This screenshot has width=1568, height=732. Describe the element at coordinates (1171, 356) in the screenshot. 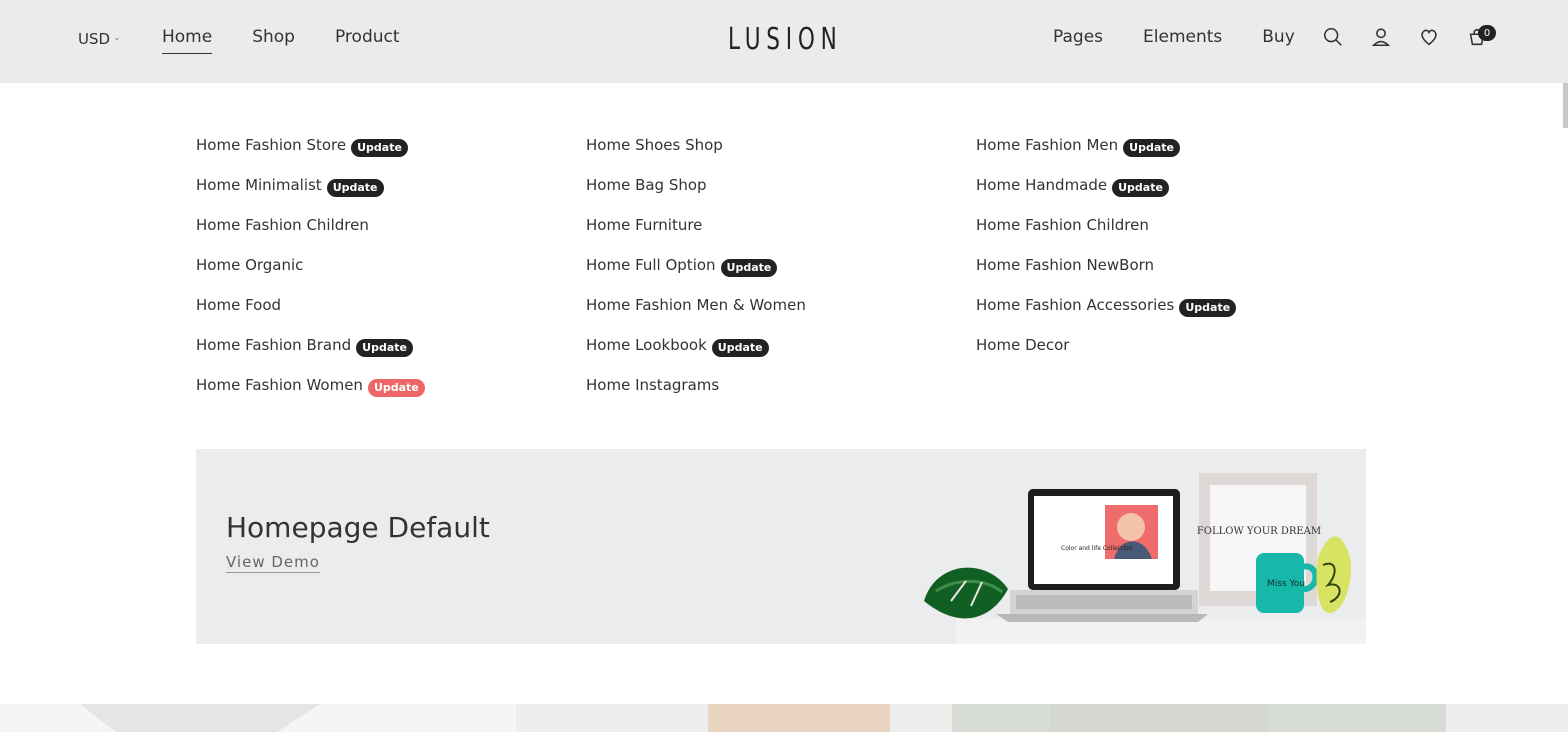

I see `menu-link-home-decor: Home Decor` at that location.